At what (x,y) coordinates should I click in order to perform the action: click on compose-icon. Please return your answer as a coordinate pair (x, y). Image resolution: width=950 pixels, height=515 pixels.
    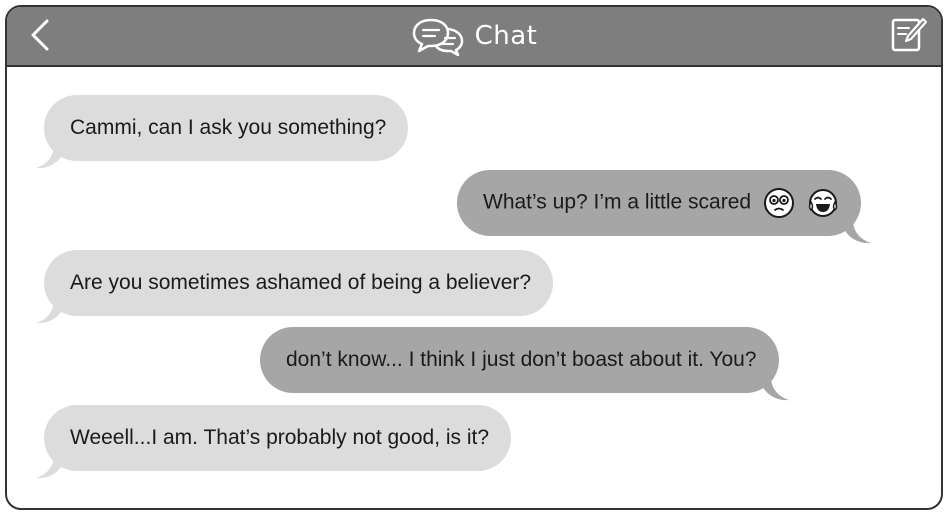
    Looking at the image, I should click on (909, 34).